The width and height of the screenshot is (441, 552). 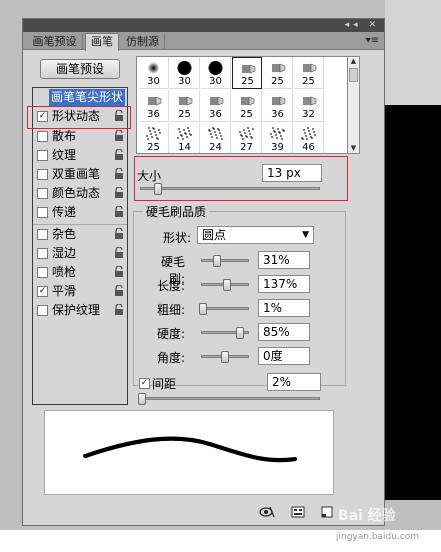 I want to click on spacing-input: 2%, so click(x=294, y=382).